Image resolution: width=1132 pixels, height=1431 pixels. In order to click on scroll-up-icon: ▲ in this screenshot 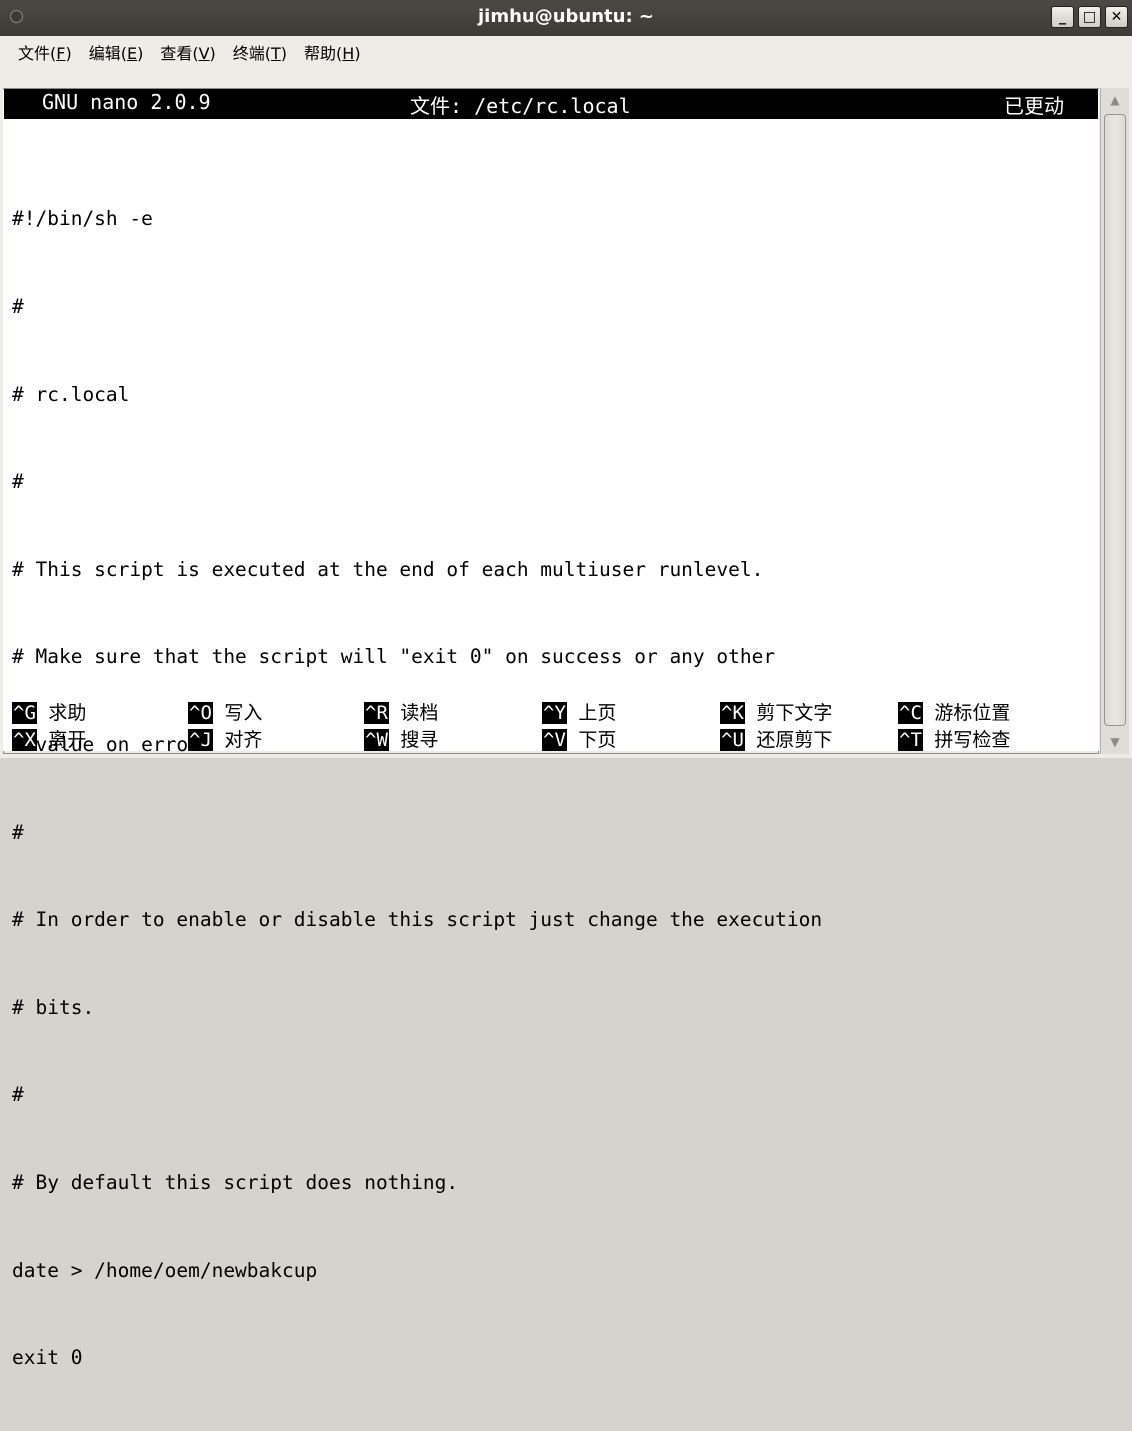, I will do `click(1115, 100)`.